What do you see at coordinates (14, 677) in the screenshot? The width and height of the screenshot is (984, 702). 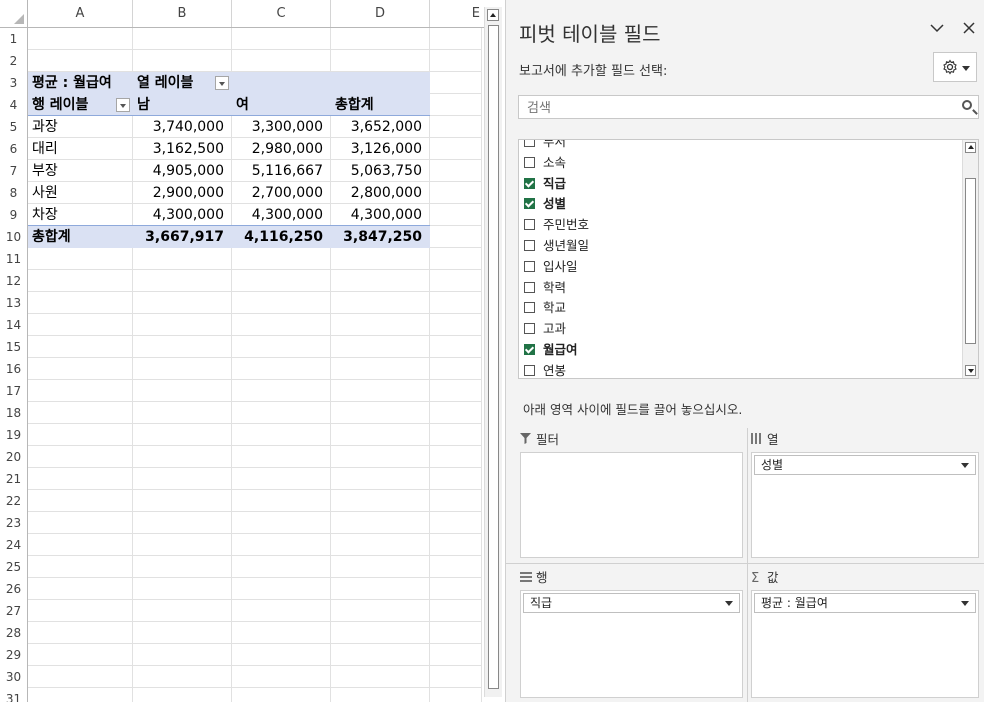 I see `row-header: 30` at bounding box center [14, 677].